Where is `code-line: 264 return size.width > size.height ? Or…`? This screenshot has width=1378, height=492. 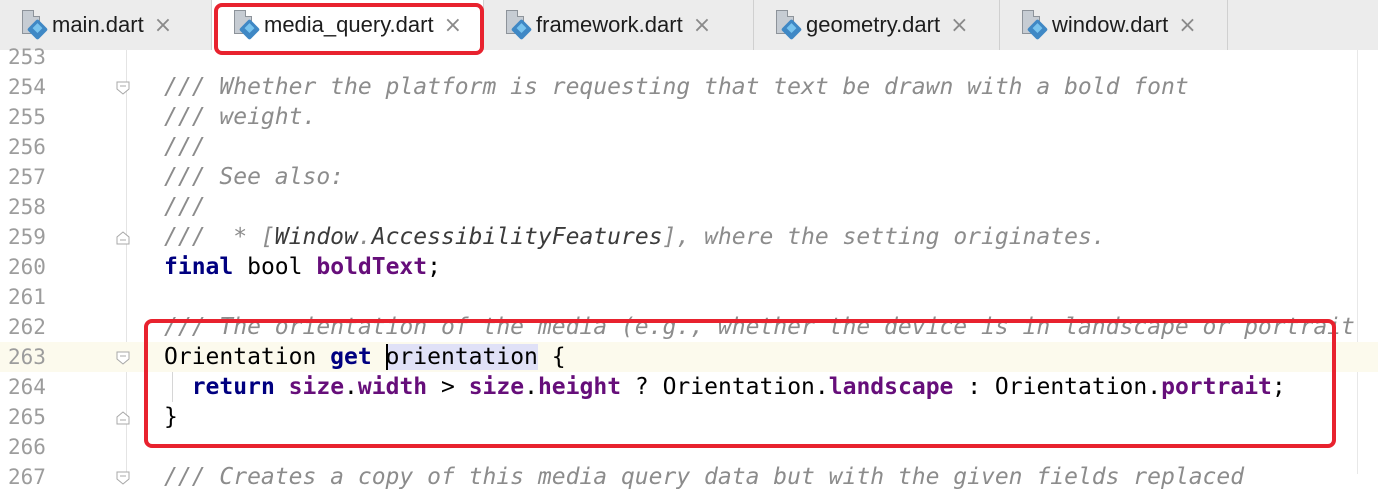
code-line: 264 return size.width > size.height ? Or… is located at coordinates (689, 387).